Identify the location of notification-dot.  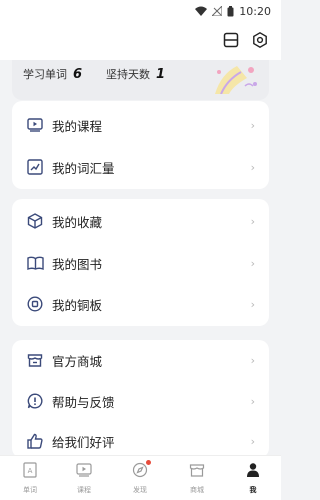
(148, 462).